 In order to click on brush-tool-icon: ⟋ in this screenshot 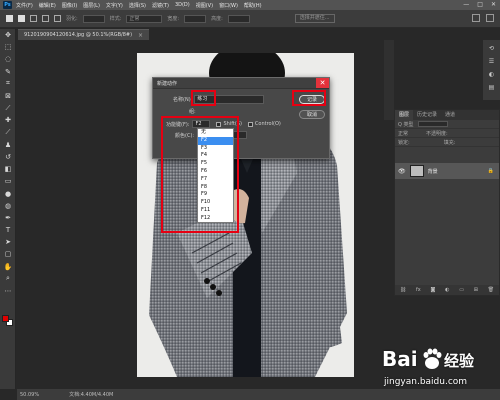, I will do `click(8, 133)`.